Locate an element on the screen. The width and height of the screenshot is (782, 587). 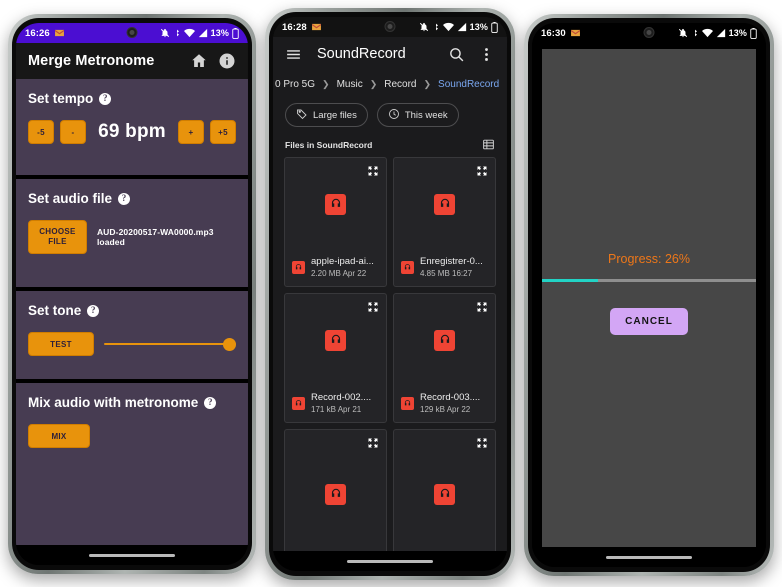
file-size-date: 129 kB Apr 22 is located at coordinates (445, 409).